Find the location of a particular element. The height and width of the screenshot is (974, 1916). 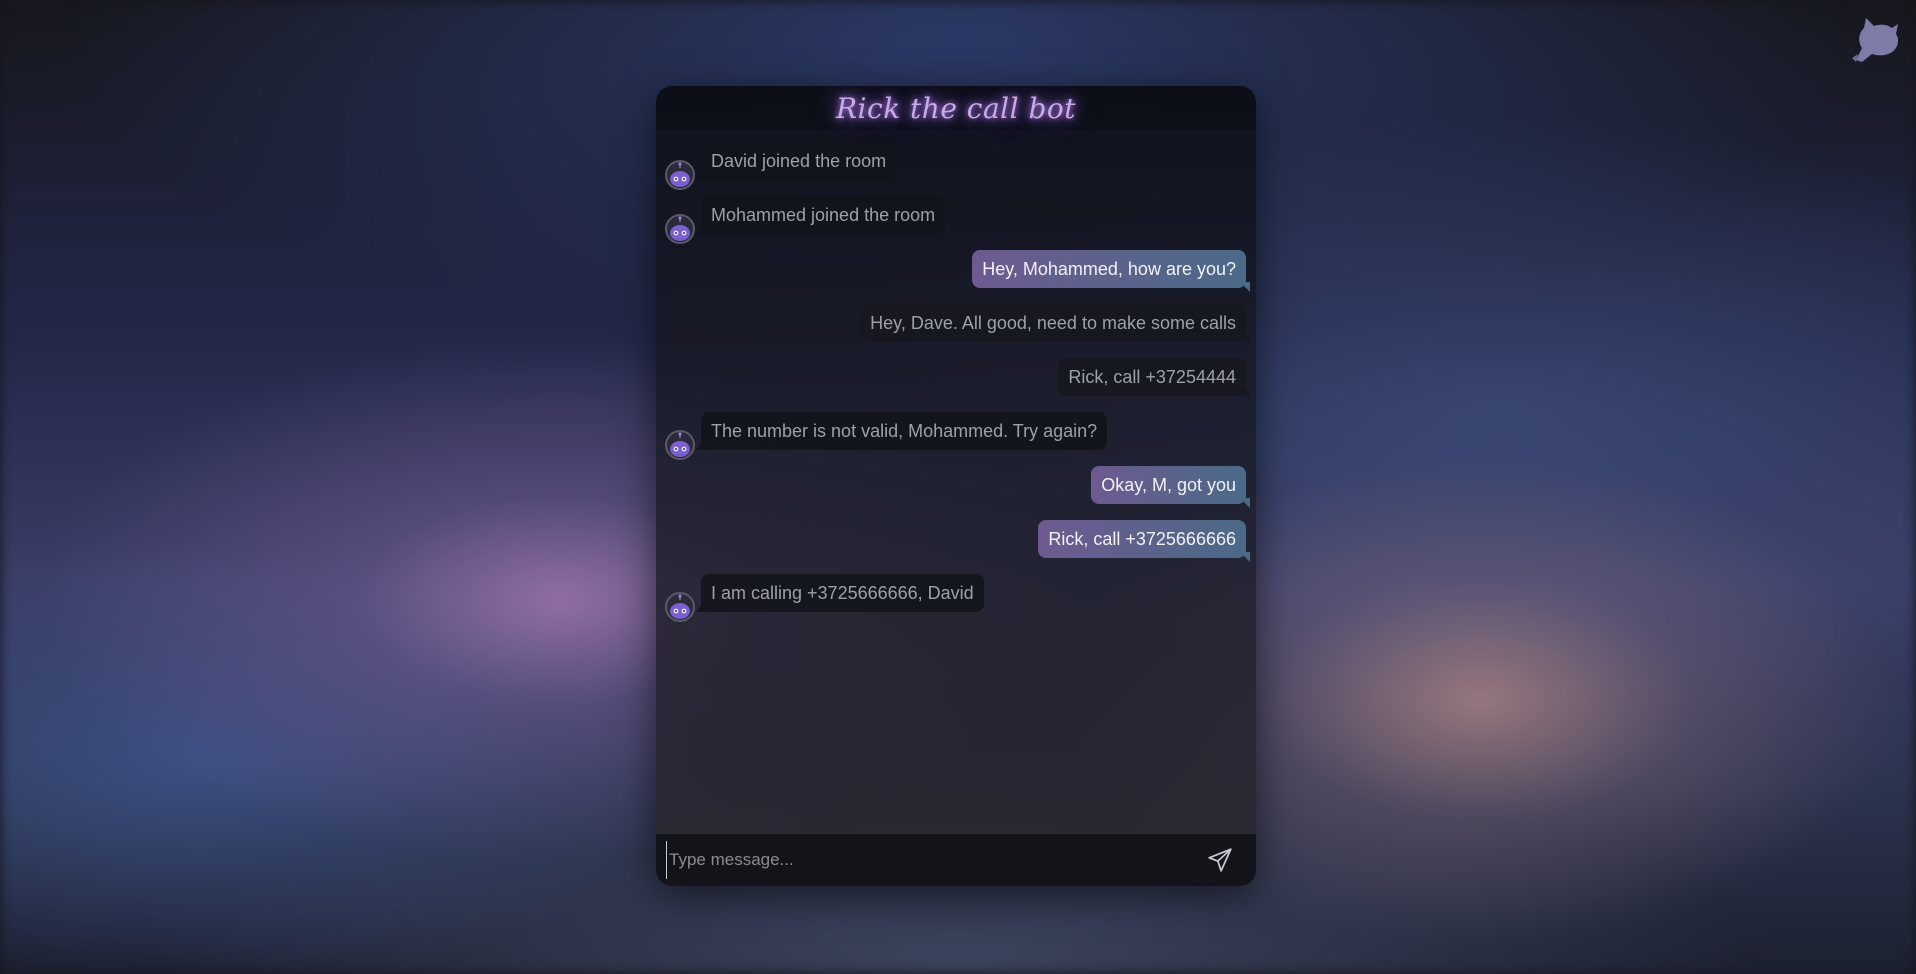

message-bubble-bot: I am calling +3725666666, David is located at coordinates (839, 593).